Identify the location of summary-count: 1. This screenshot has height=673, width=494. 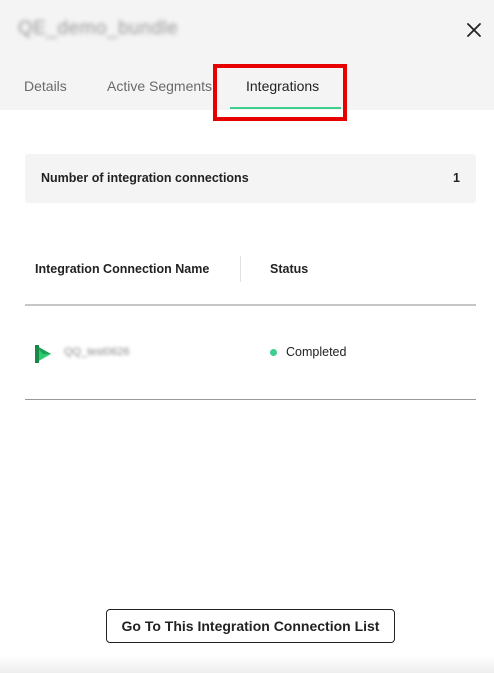
(456, 178).